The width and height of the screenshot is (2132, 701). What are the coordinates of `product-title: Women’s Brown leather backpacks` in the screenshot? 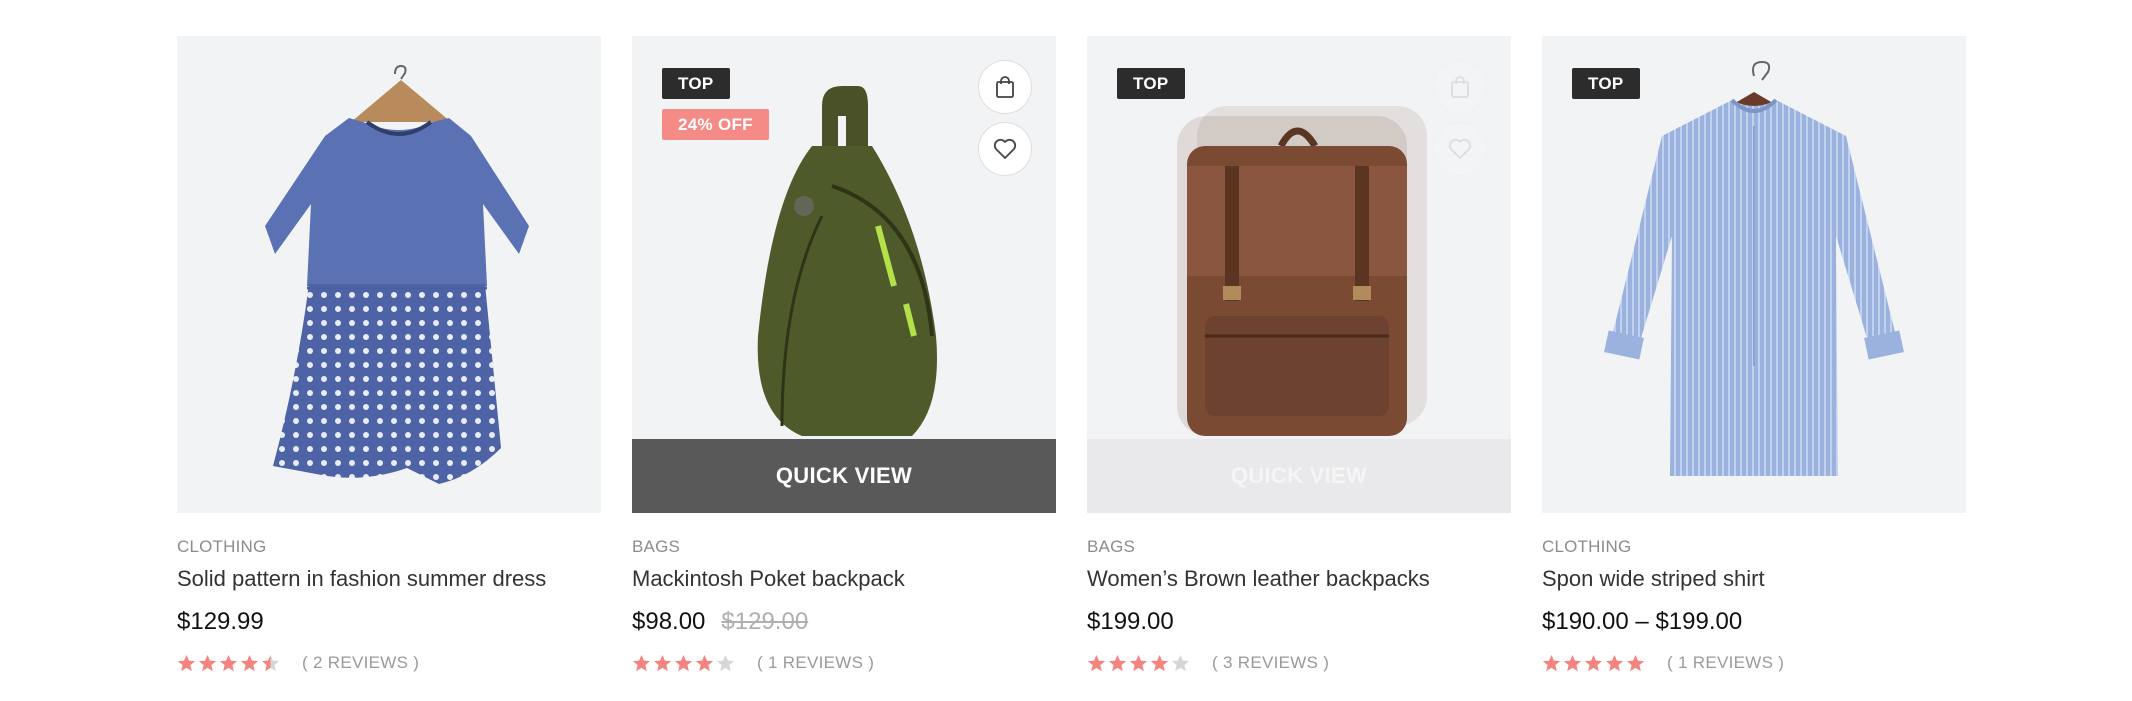 It's located at (1299, 580).